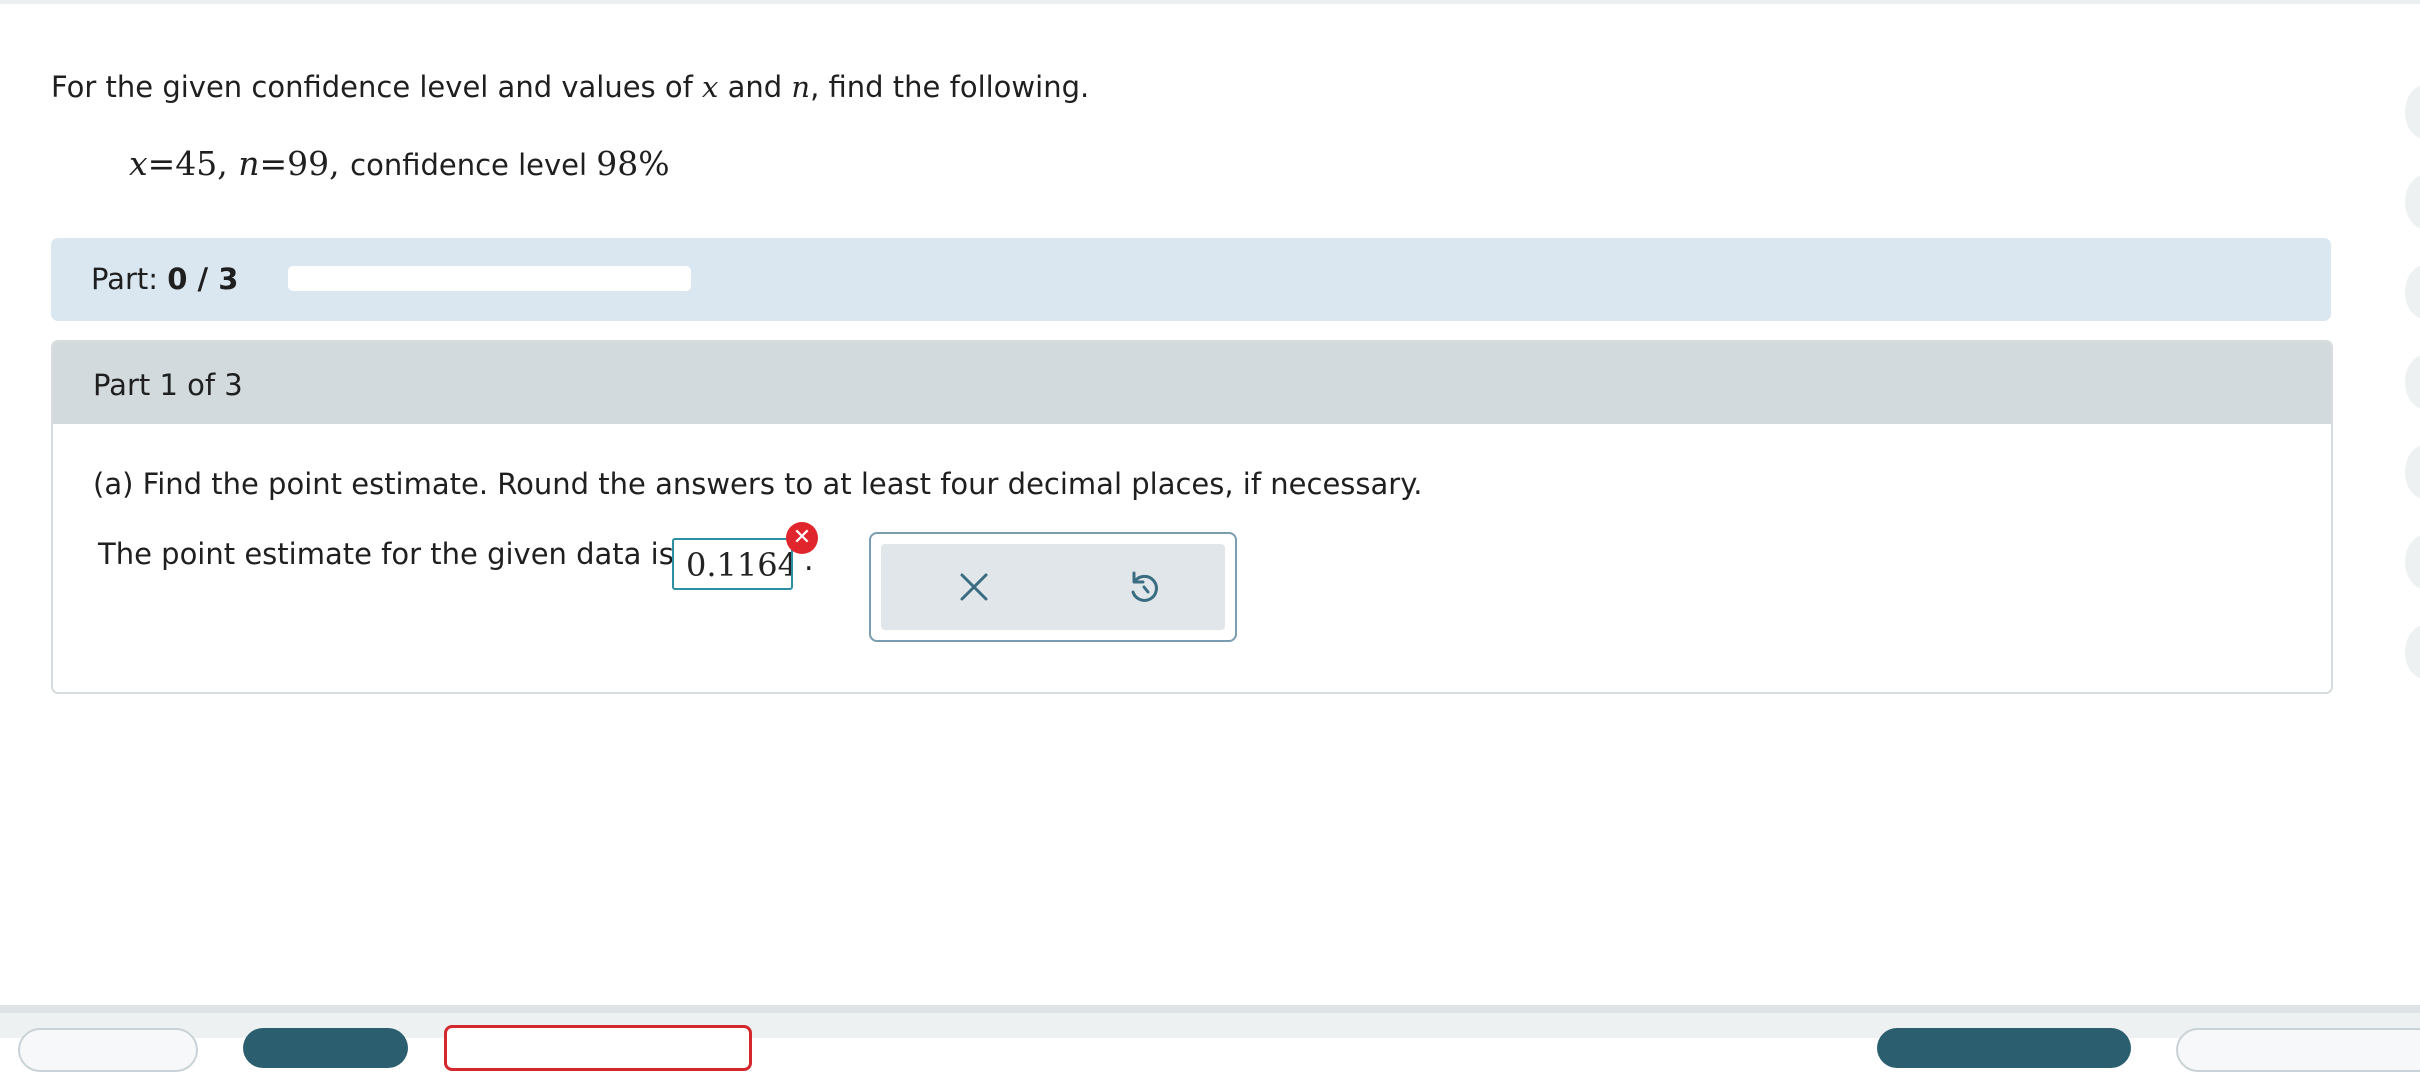 Image resolution: width=2420 pixels, height=1072 pixels. I want to click on part-progress-label: Part: 0 / 3, so click(164, 279).